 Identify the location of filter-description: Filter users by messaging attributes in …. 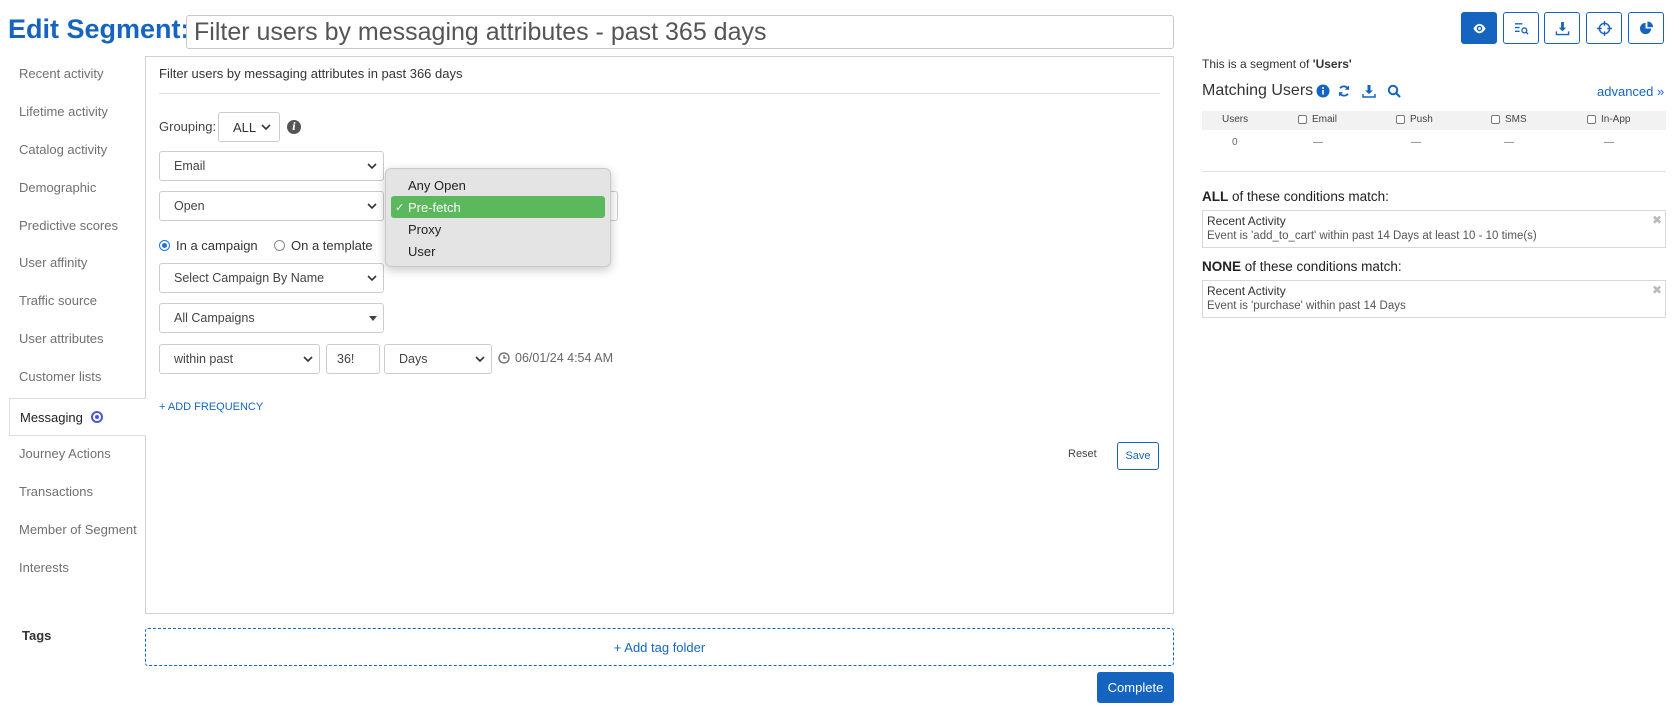
(311, 73).